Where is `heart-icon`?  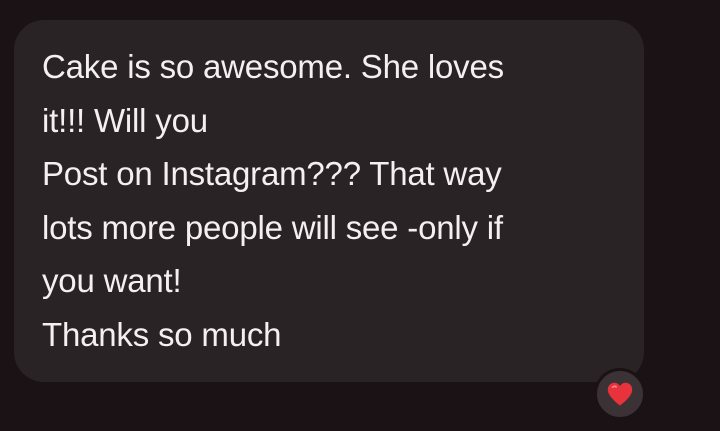 heart-icon is located at coordinates (620, 394).